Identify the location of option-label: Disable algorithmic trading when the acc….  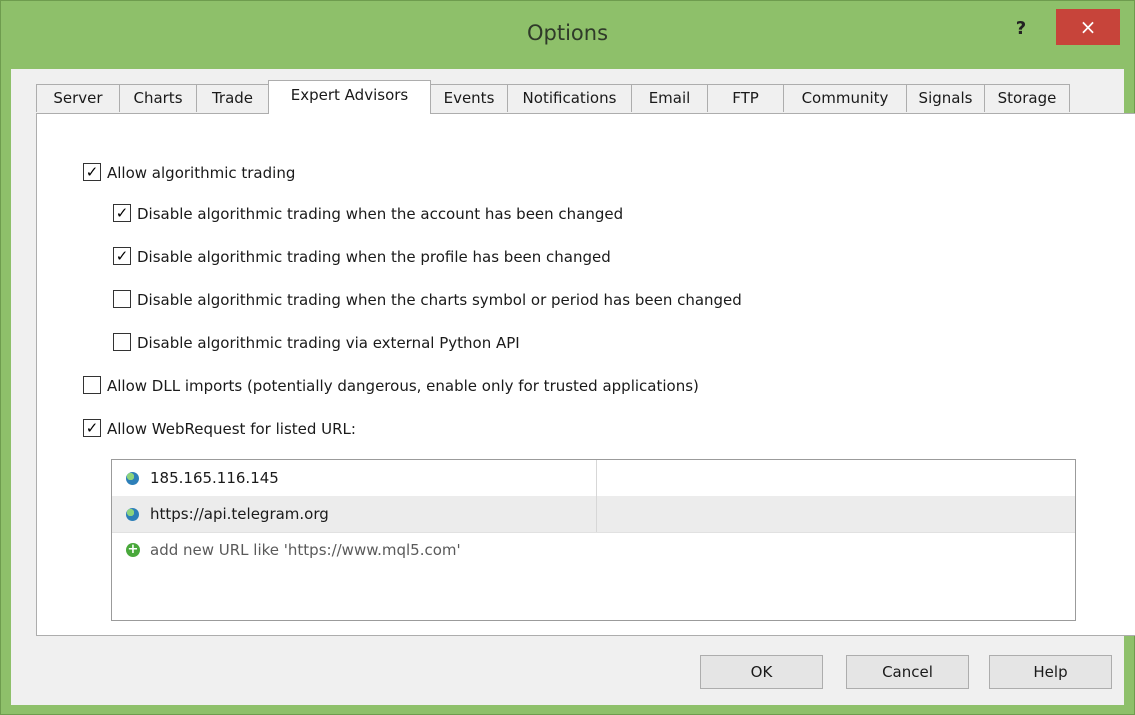
(380, 214).